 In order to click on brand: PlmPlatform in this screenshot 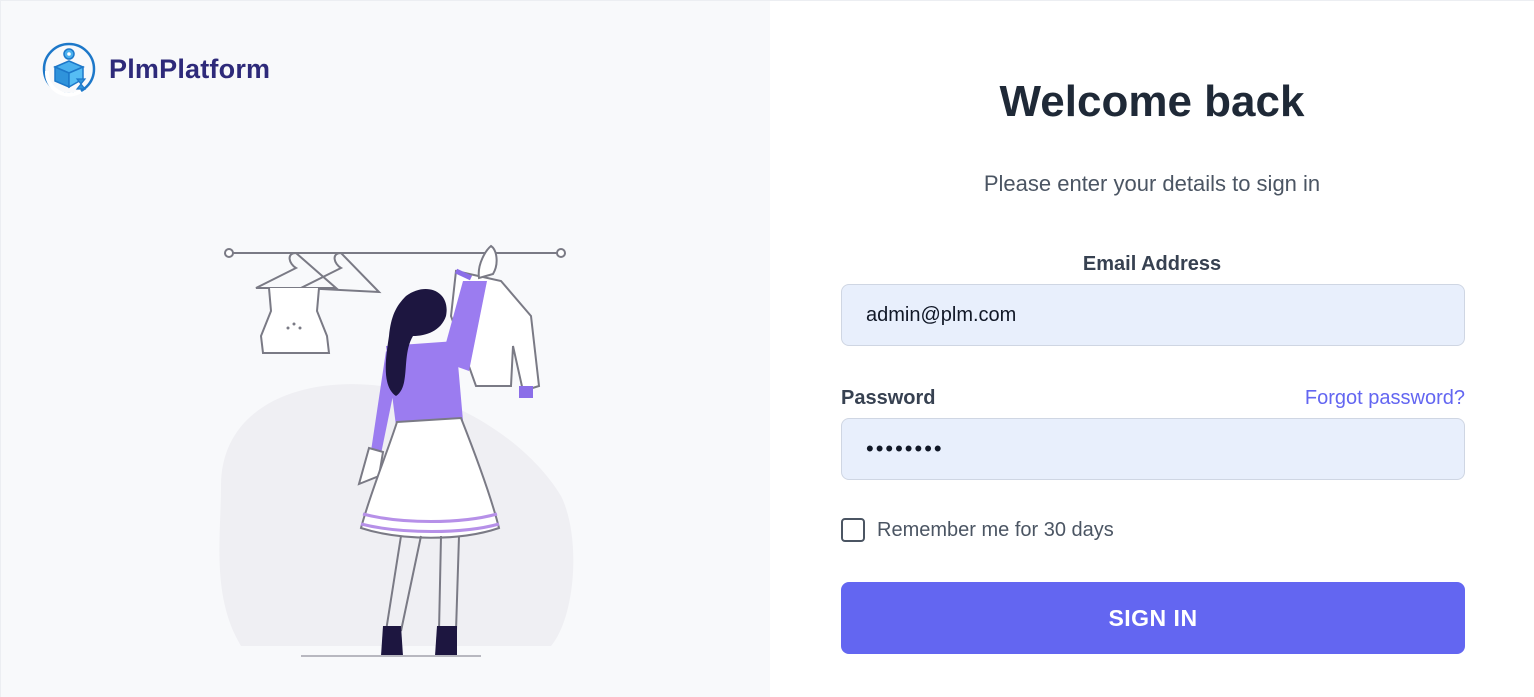, I will do `click(155, 69)`.